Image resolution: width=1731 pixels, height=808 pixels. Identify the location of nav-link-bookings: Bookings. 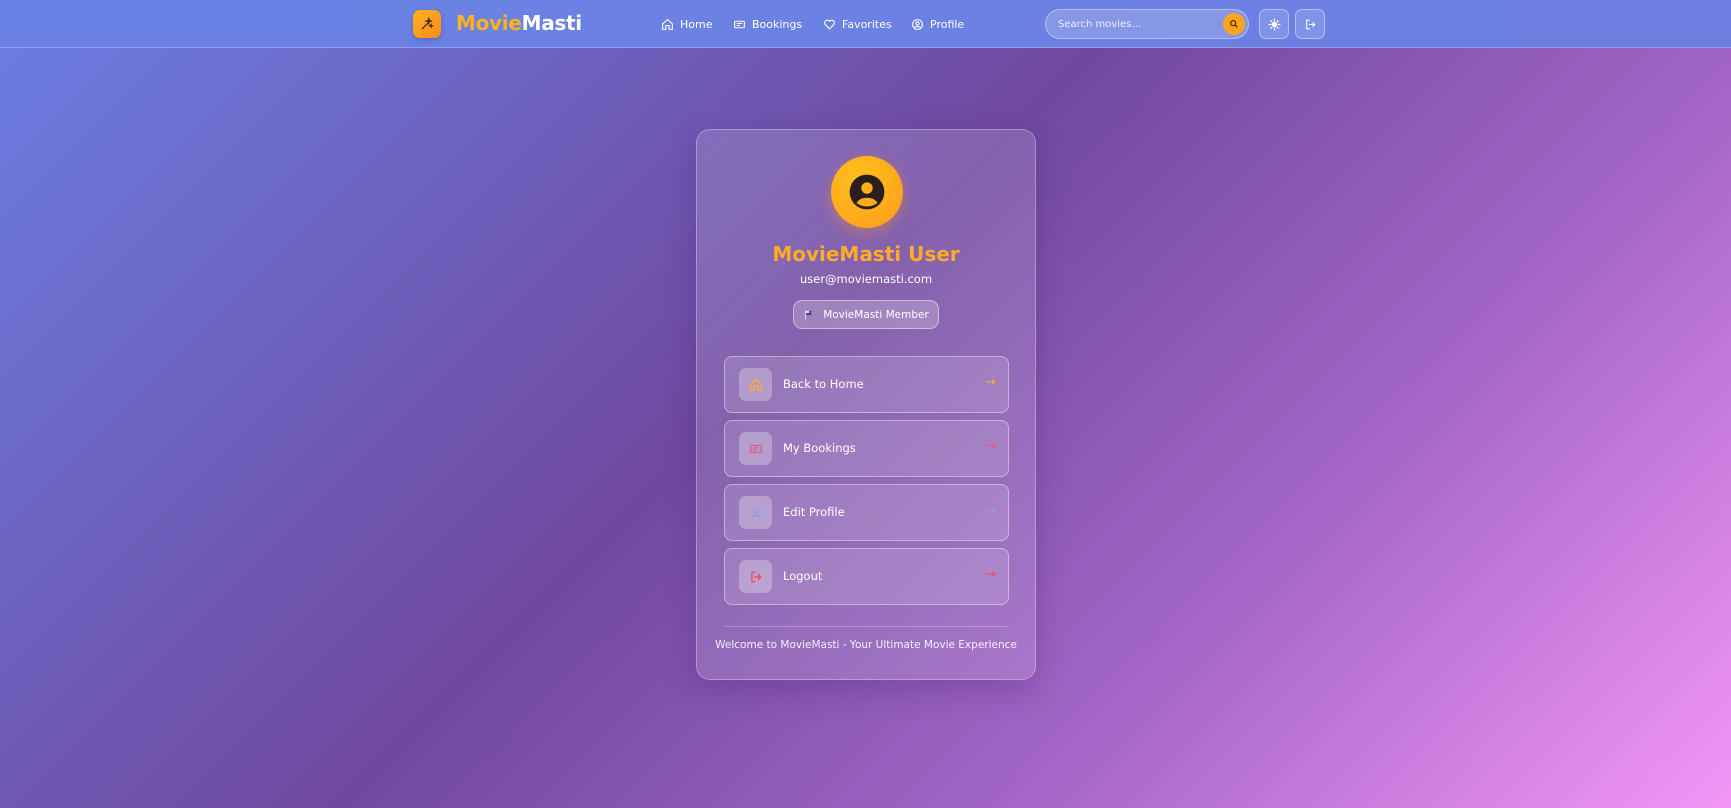
(767, 24).